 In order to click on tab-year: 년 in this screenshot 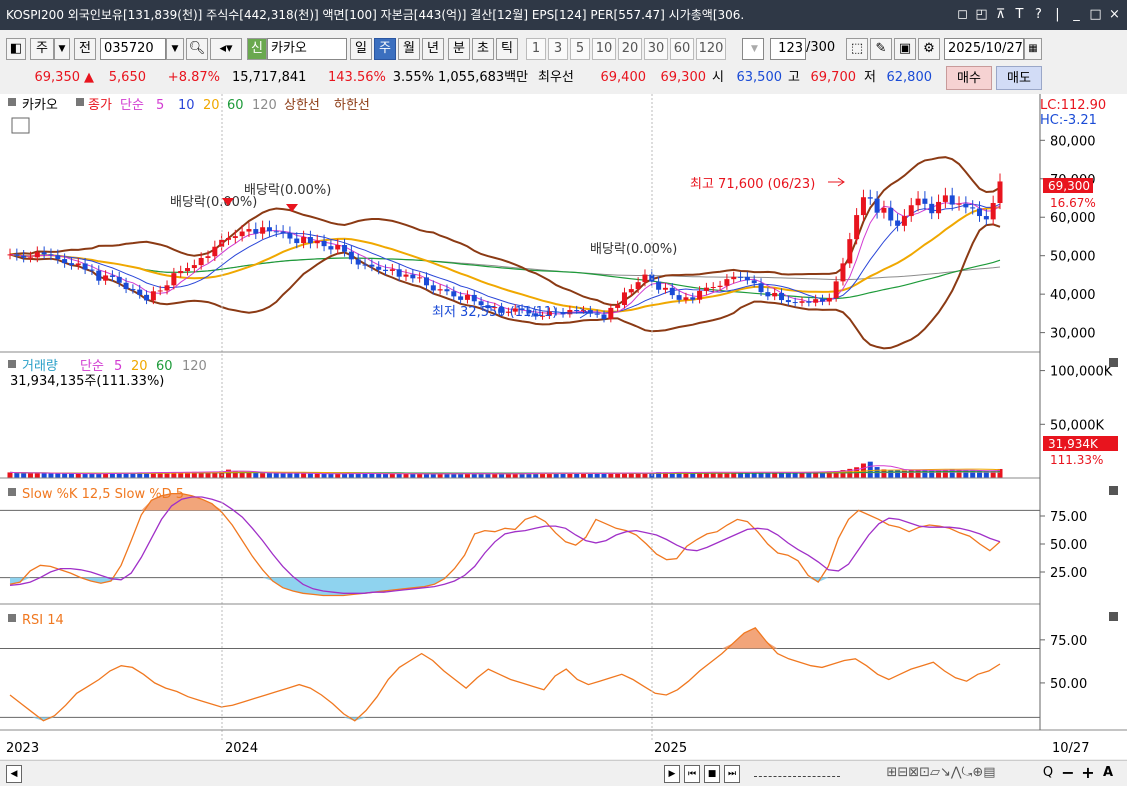, I will do `click(433, 49)`.